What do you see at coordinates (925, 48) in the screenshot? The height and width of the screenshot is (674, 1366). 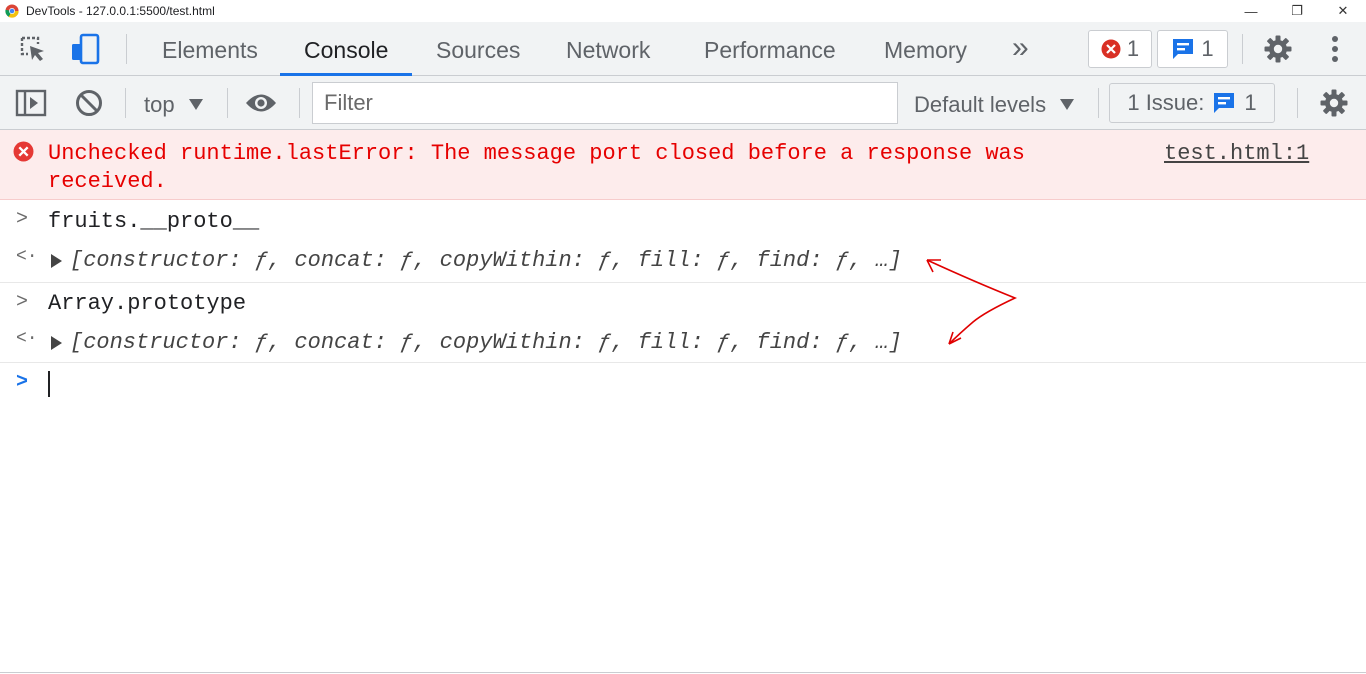 I see `tab-memory: Memory` at bounding box center [925, 48].